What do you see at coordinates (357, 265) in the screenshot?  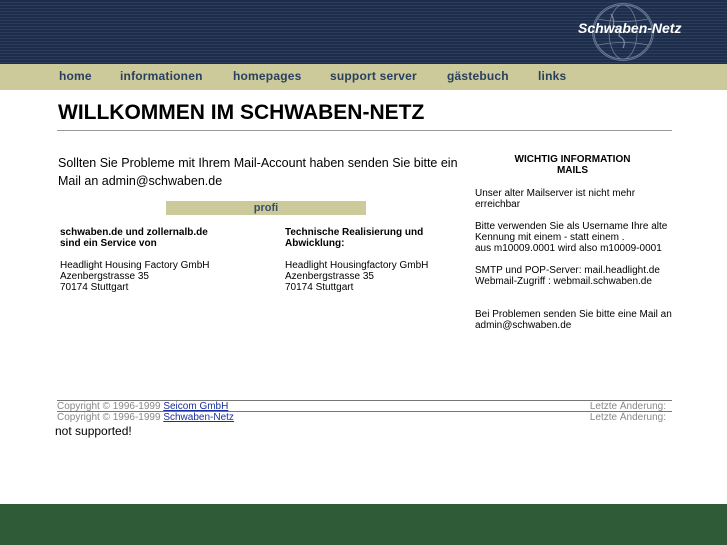 I see `technical-address-line1: Headlight Housingfactory GmbH` at bounding box center [357, 265].